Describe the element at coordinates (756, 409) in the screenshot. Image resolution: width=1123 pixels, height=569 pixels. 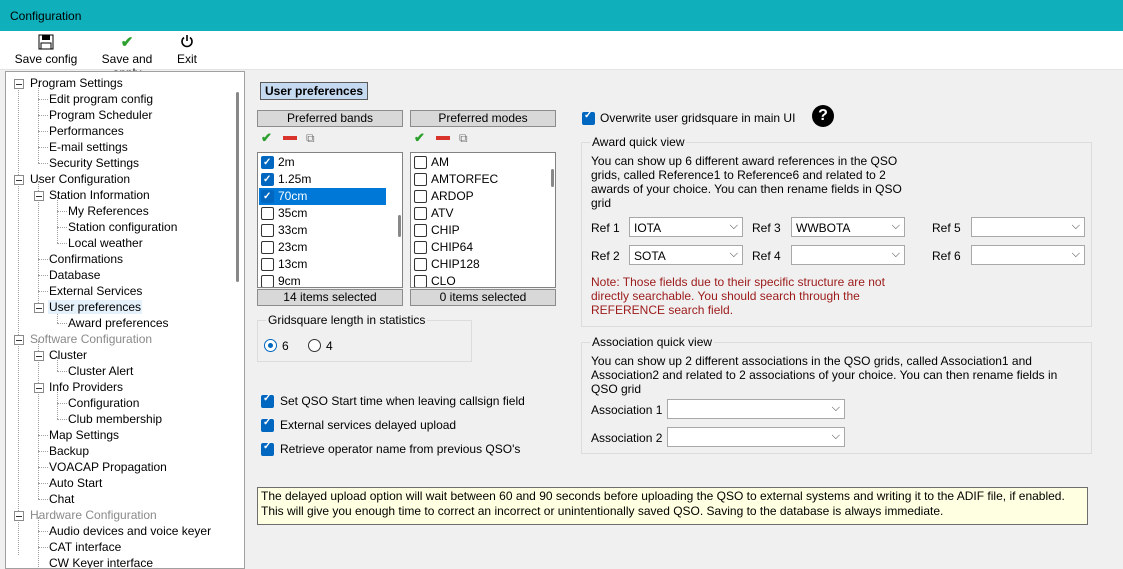
I see `association1-select: ⌵` at that location.